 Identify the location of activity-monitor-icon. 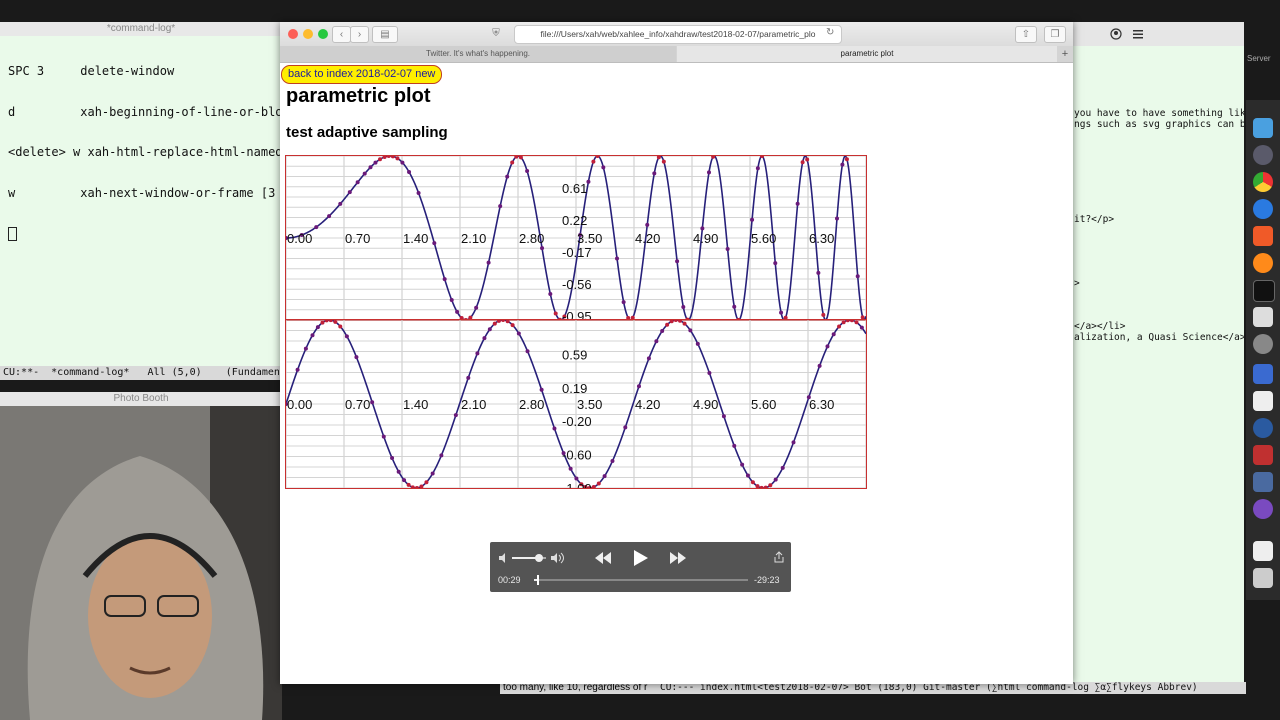
(1263, 374).